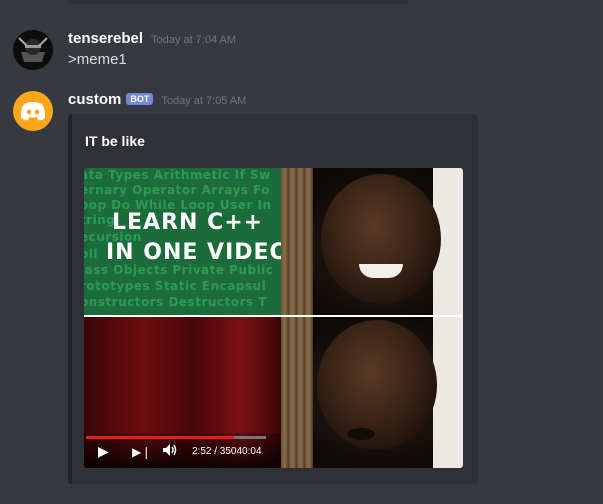 Image resolution: width=603 pixels, height=504 pixels. What do you see at coordinates (100, 220) in the screenshot?
I see `code-line: tring` at bounding box center [100, 220].